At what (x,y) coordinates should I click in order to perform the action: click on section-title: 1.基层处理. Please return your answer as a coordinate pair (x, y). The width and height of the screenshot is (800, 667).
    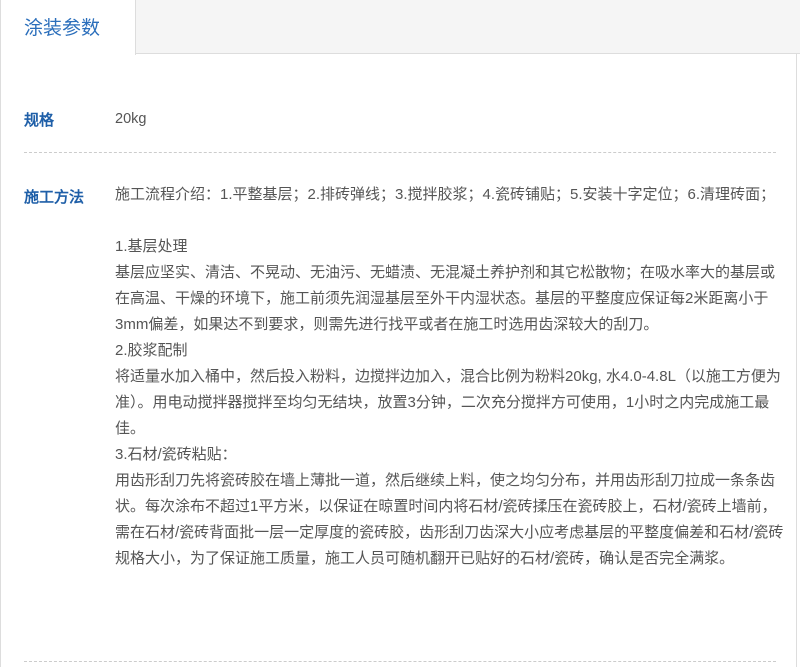
    Looking at the image, I should click on (151, 246).